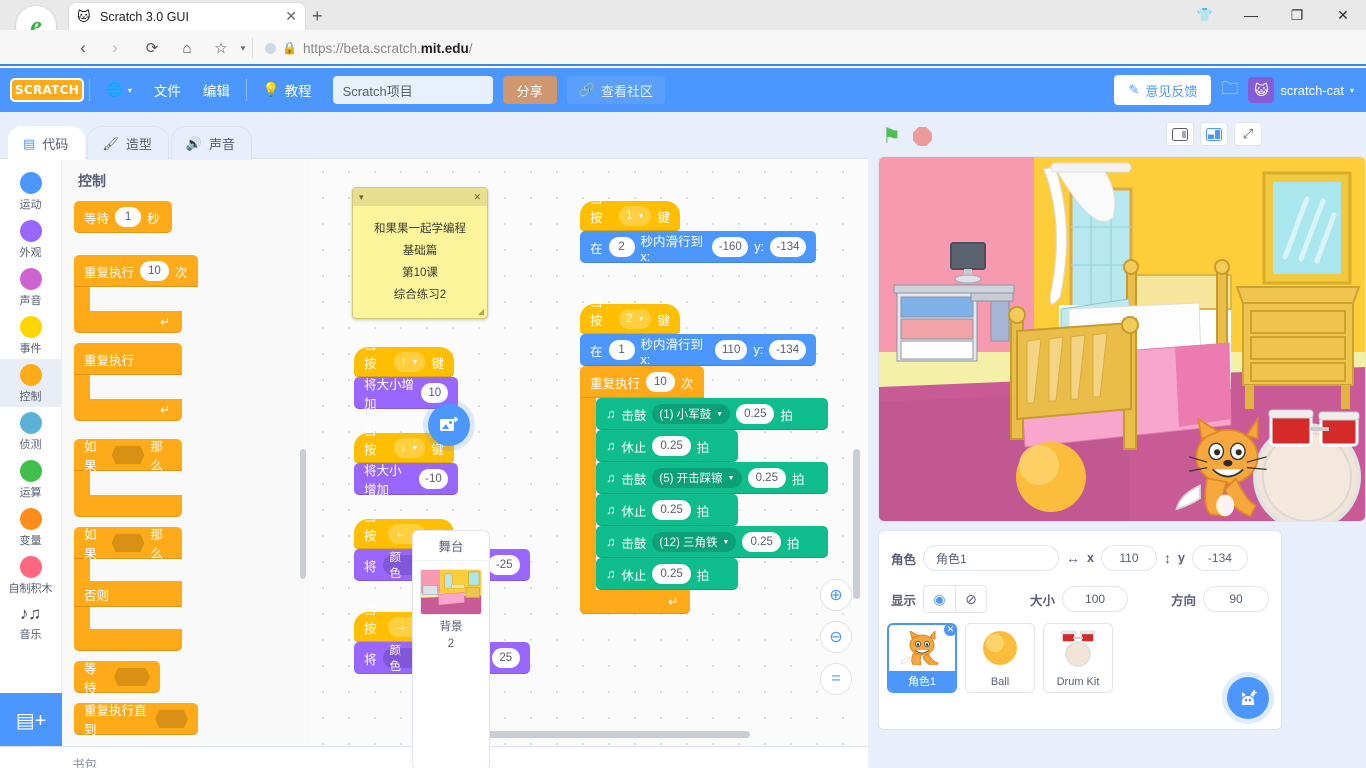 The image size is (1366, 768). What do you see at coordinates (303, 514) in the screenshot?
I see `palette-scrollbar` at bounding box center [303, 514].